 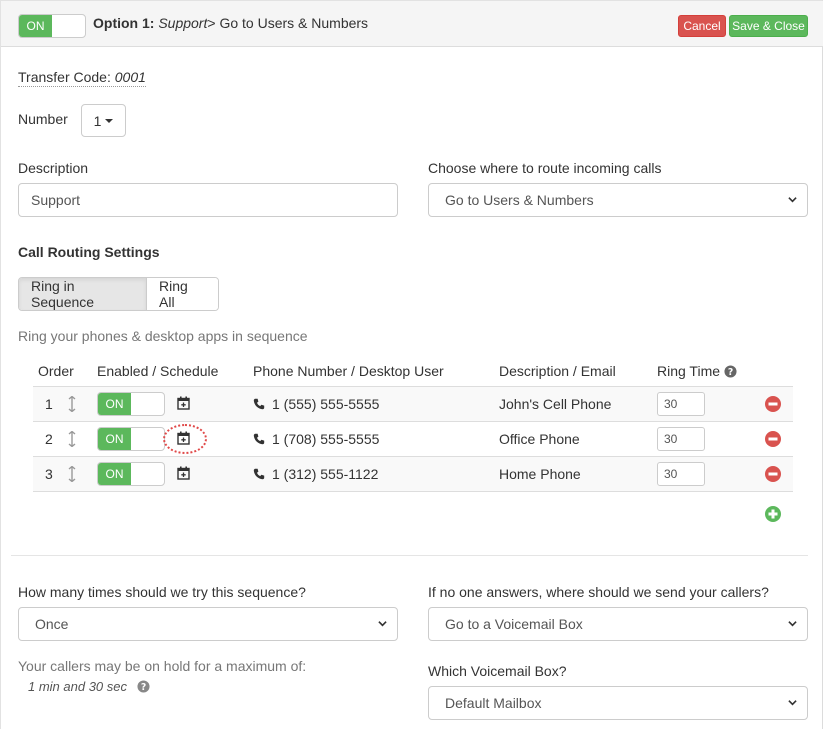 I want to click on row-order: 3, so click(x=49, y=474).